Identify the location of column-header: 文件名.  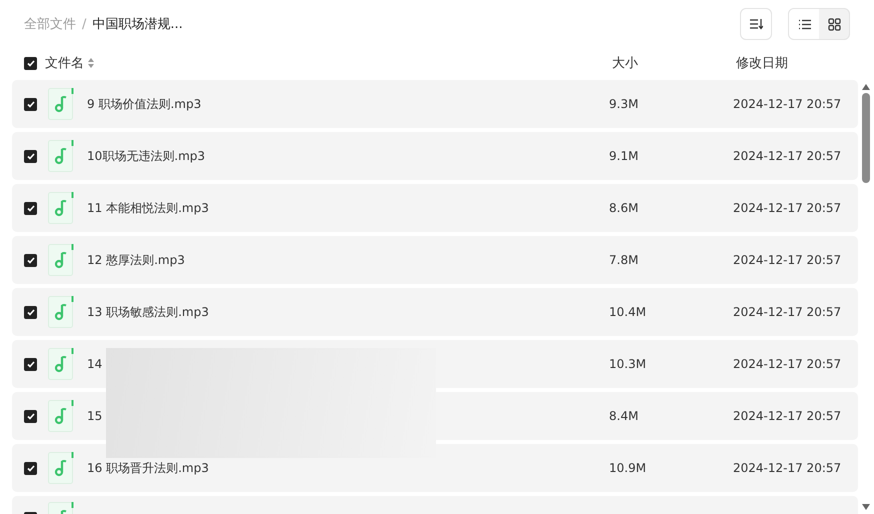
(64, 63).